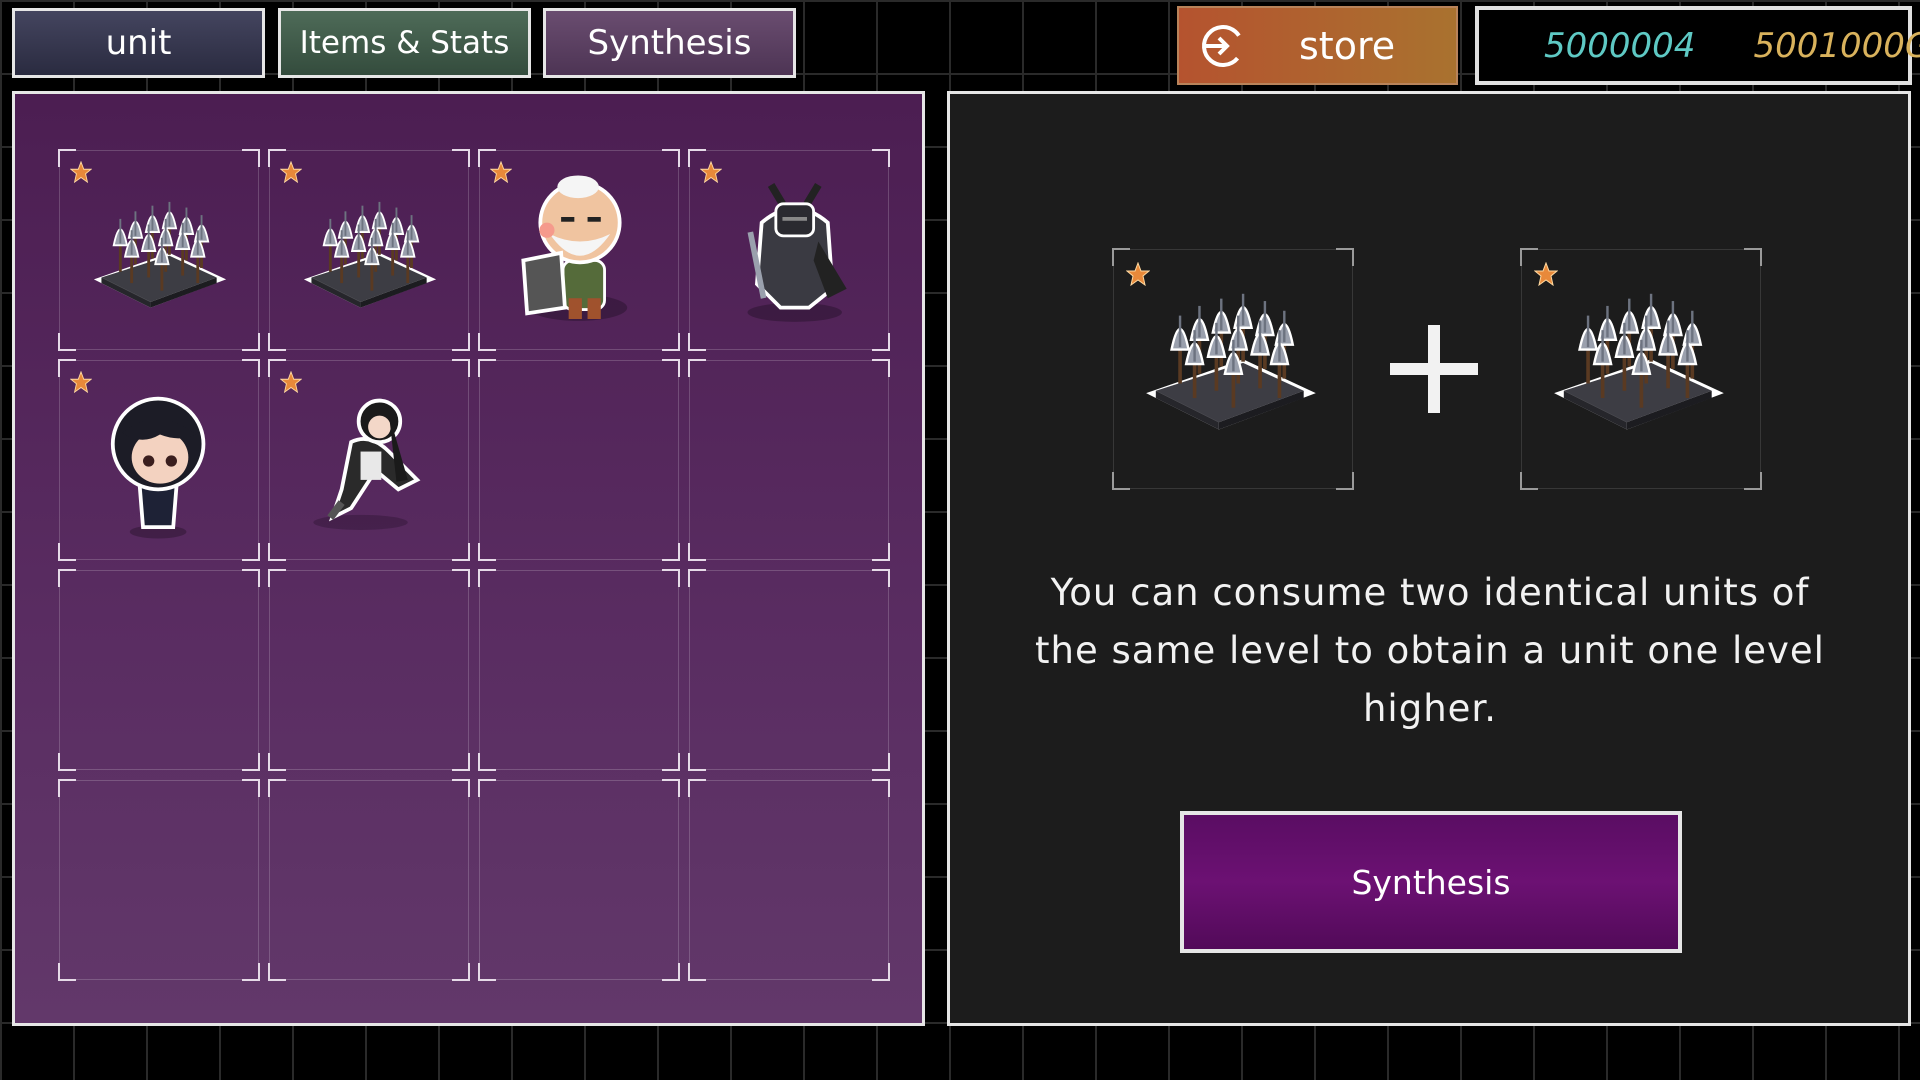  What do you see at coordinates (138, 43) in the screenshot?
I see `tab-unit: unit` at bounding box center [138, 43].